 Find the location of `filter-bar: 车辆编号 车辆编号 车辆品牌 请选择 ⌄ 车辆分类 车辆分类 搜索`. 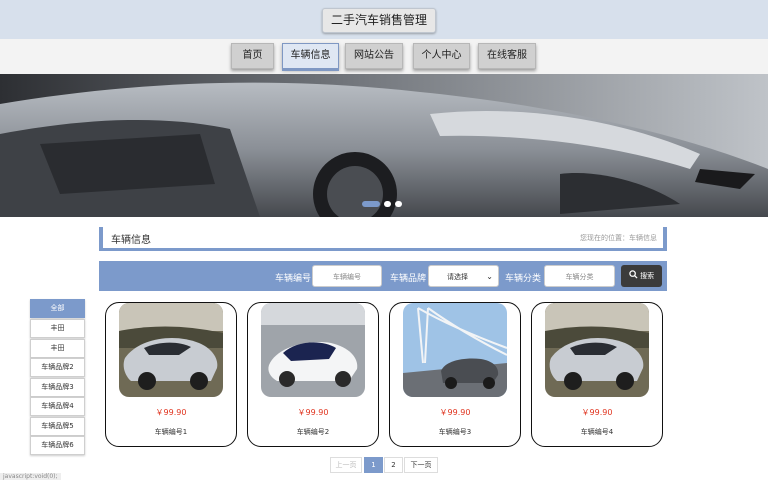

filter-bar: 车辆编号 车辆编号 车辆品牌 请选择 ⌄ 车辆分类 车辆分类 搜索 is located at coordinates (383, 276).